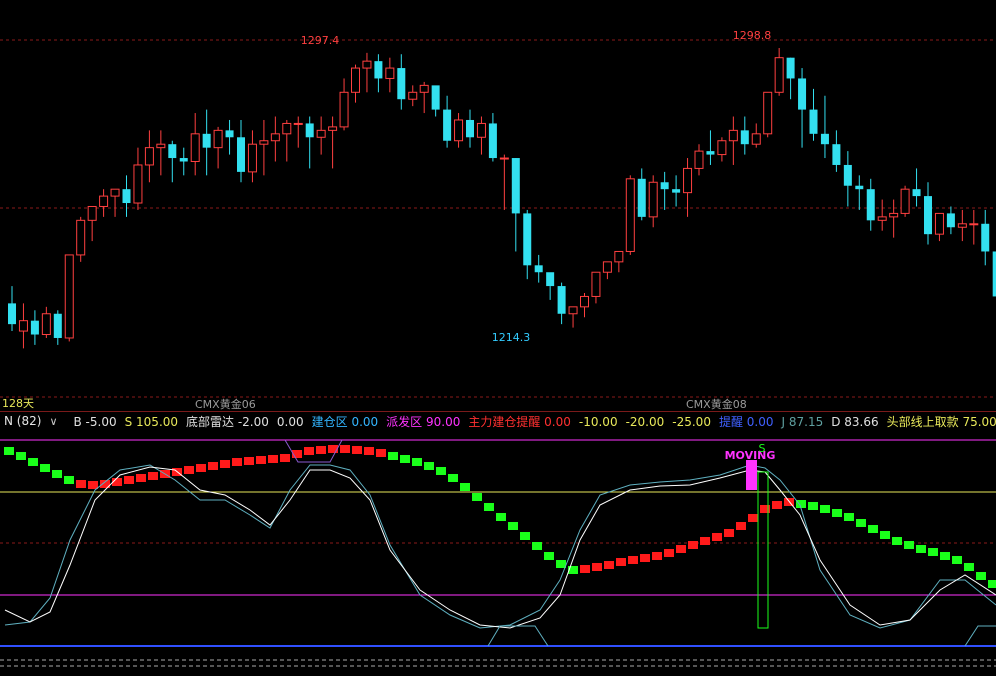  Describe the element at coordinates (519, 421) in the screenshot. I see `indicator-value: 主力建仓提醒 0.00` at that location.